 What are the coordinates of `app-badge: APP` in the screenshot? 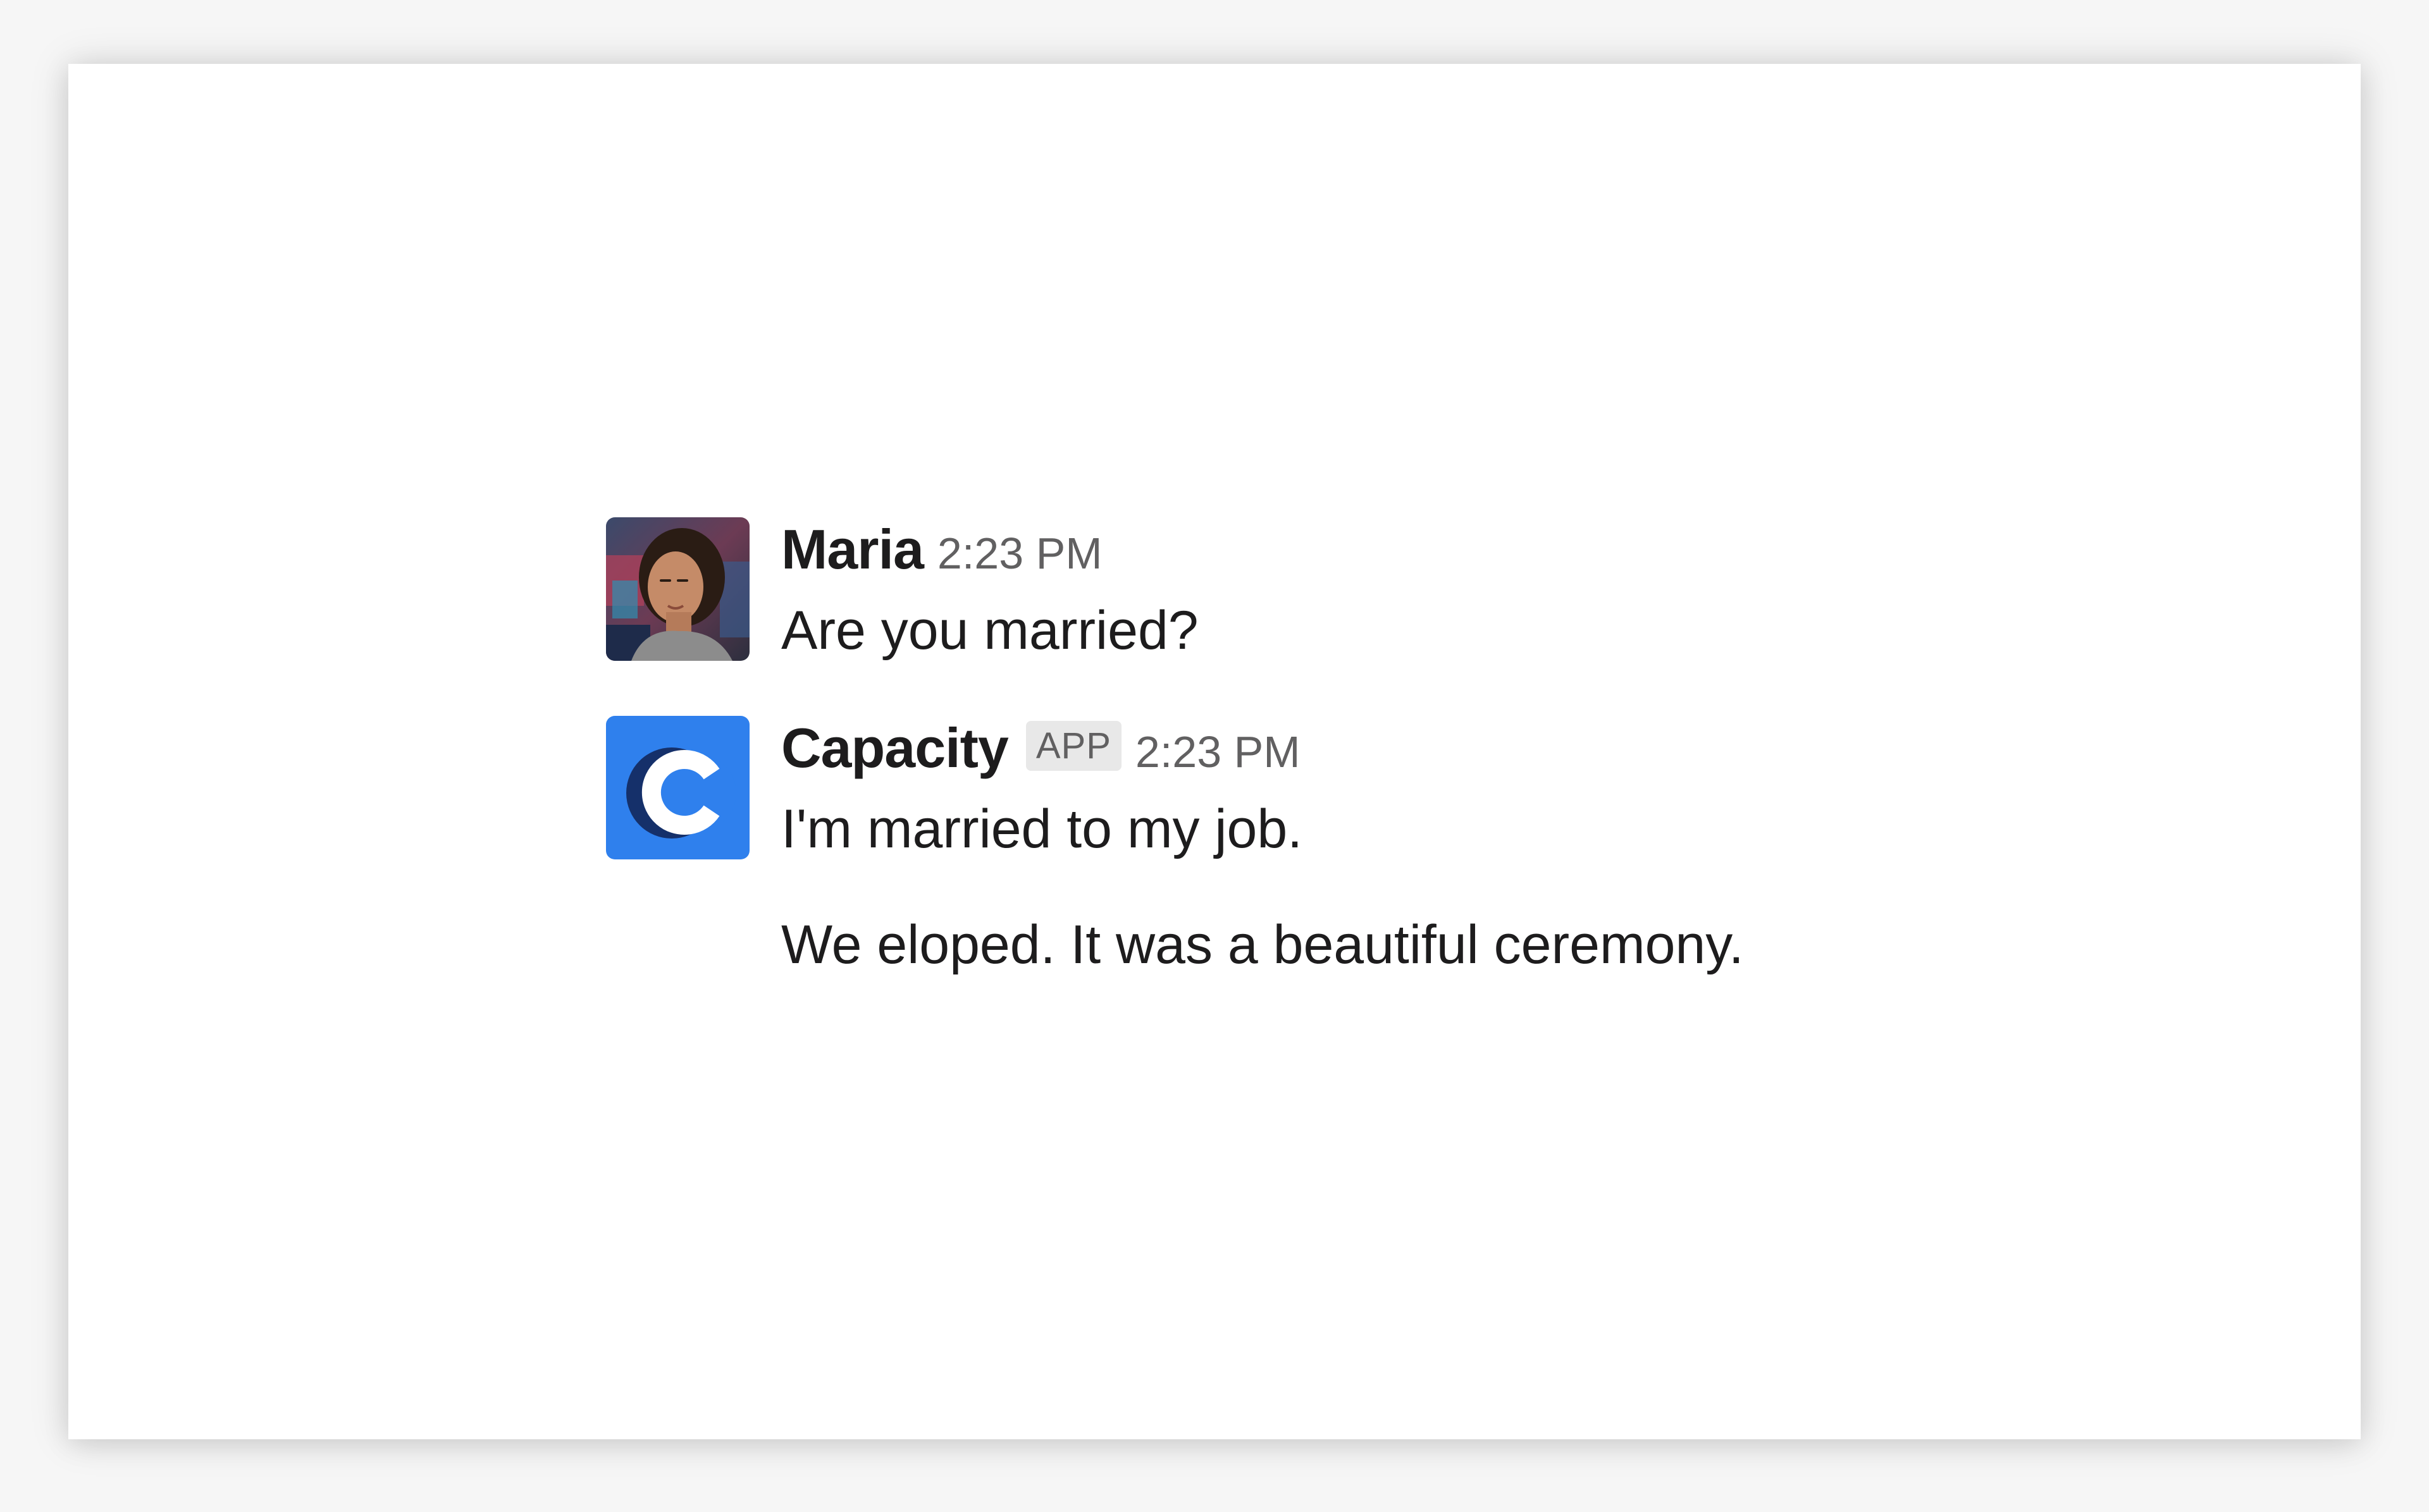 It's located at (1073, 746).